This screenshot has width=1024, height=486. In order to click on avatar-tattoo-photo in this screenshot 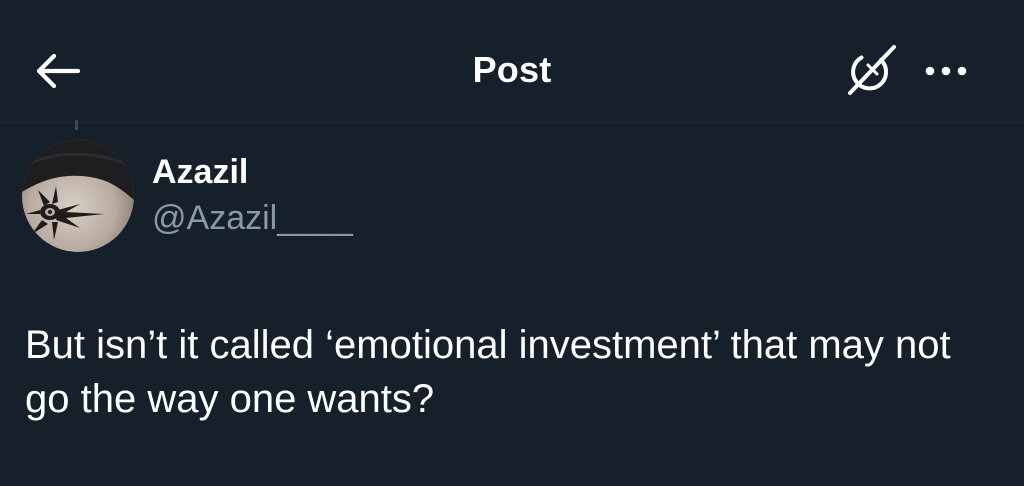, I will do `click(78, 196)`.